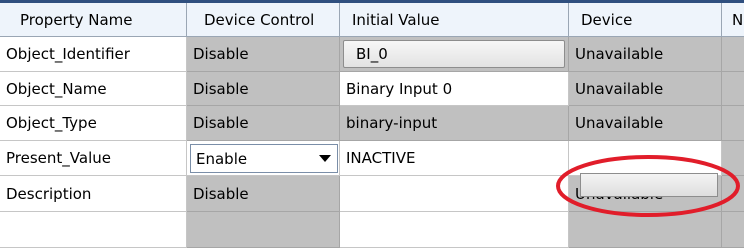  What do you see at coordinates (733, 89) in the screenshot?
I see `row-2-extra` at bounding box center [733, 89].